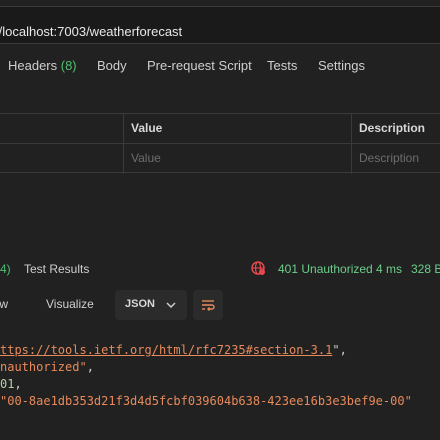  I want to click on status-code: 401 Unauthorized, so click(325, 269).